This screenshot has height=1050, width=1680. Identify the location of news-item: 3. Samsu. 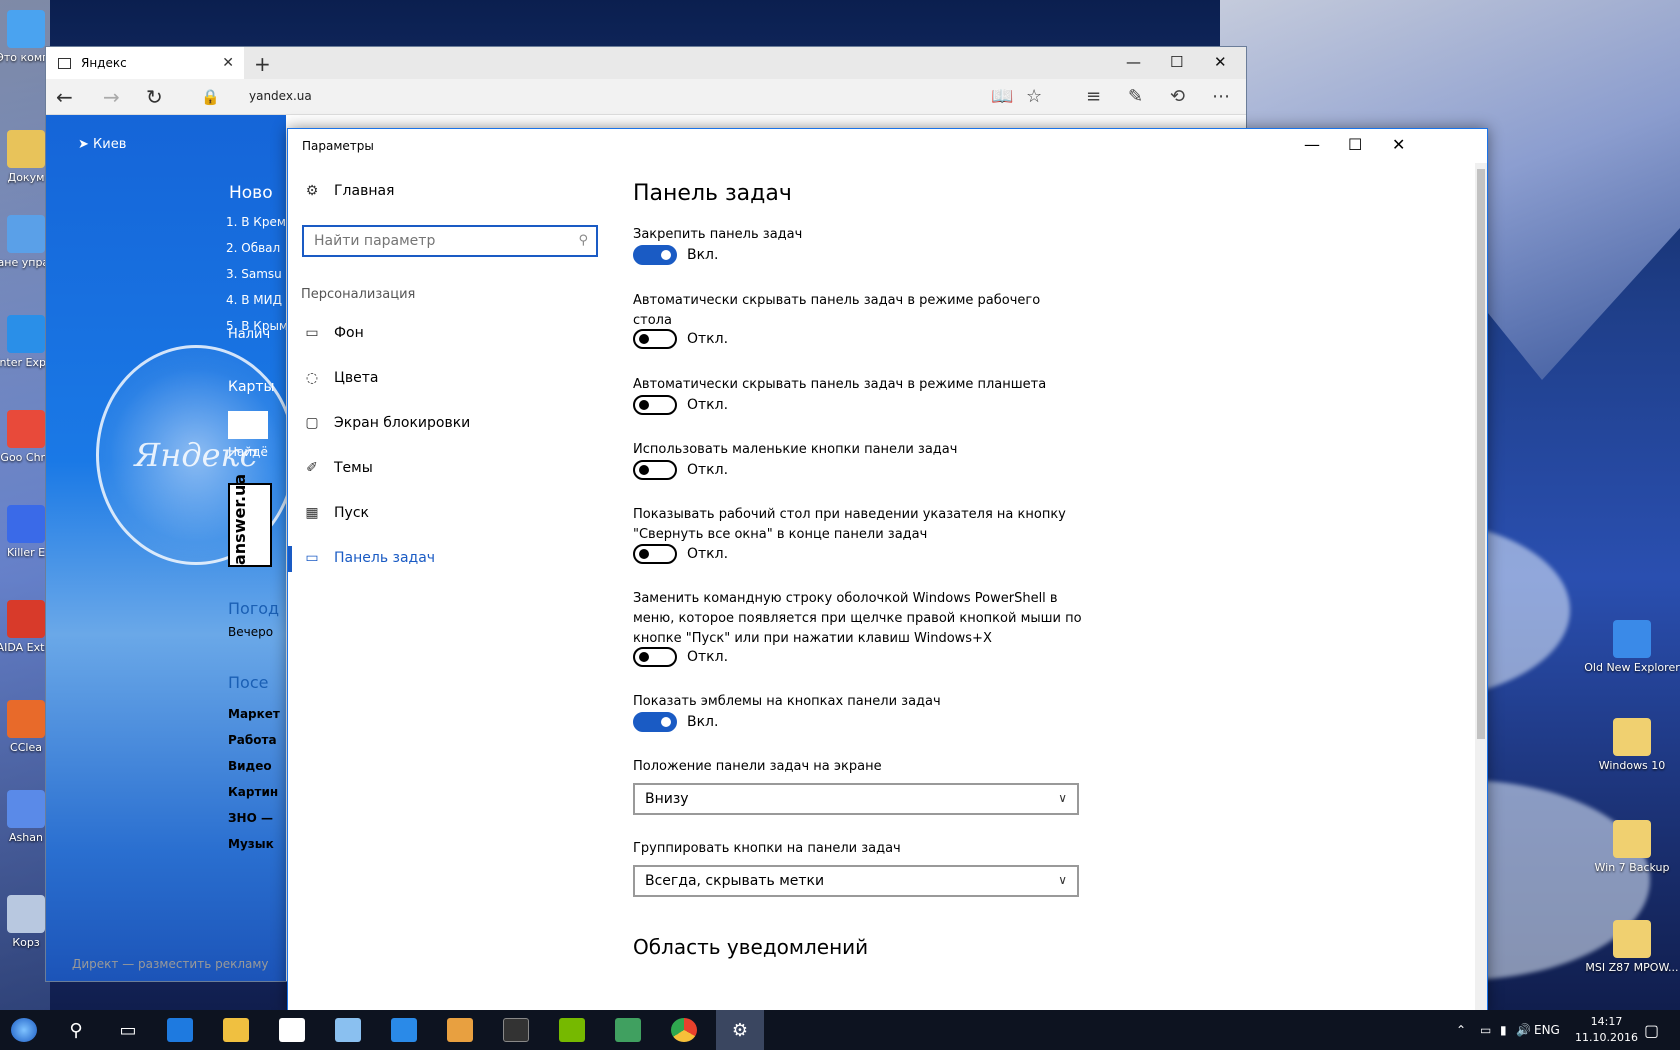
(254, 274).